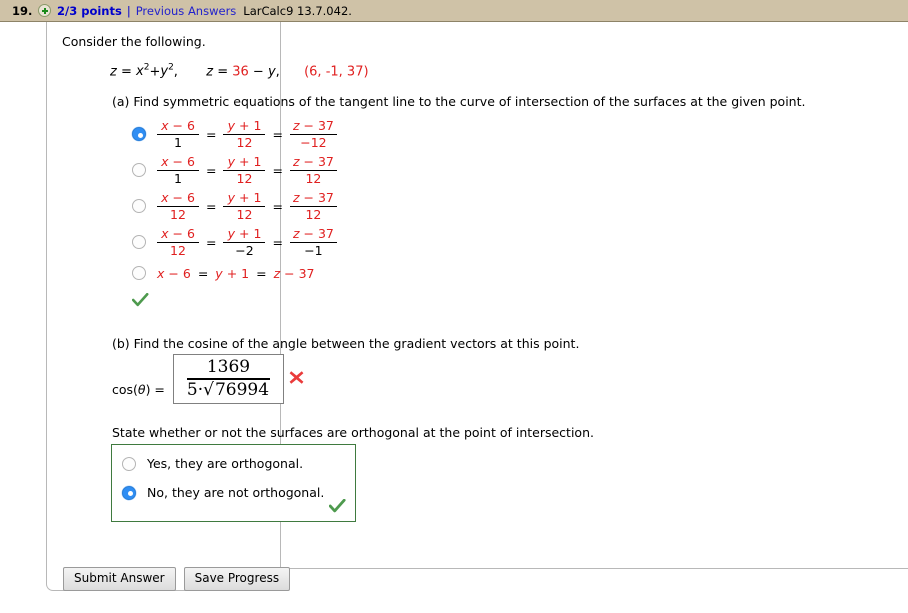 This screenshot has height=613, width=908. What do you see at coordinates (126, 72) in the screenshot?
I see `given-eq1-equals: =` at bounding box center [126, 72].